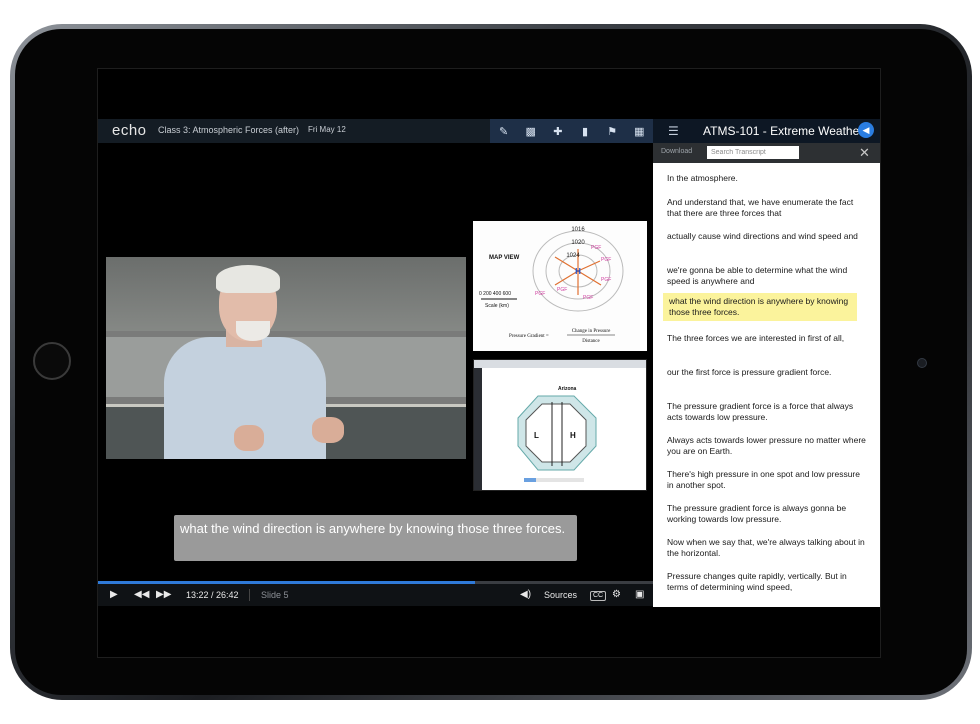 Image resolution: width=980 pixels, height=724 pixels. I want to click on lecturer-beard, so click(253, 331).